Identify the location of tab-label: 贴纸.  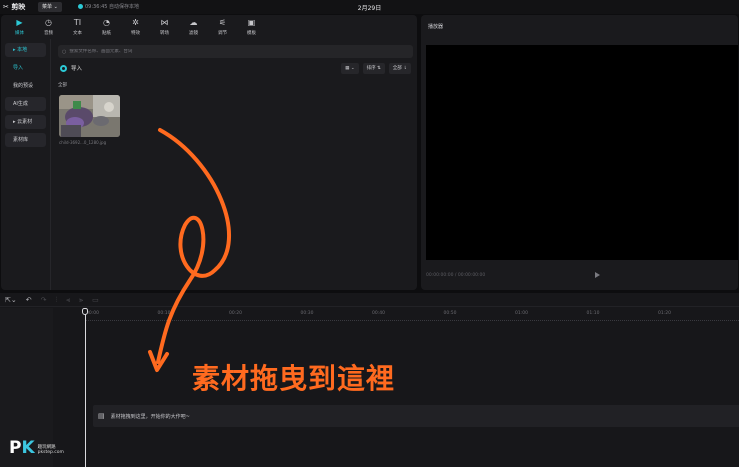
(106, 33).